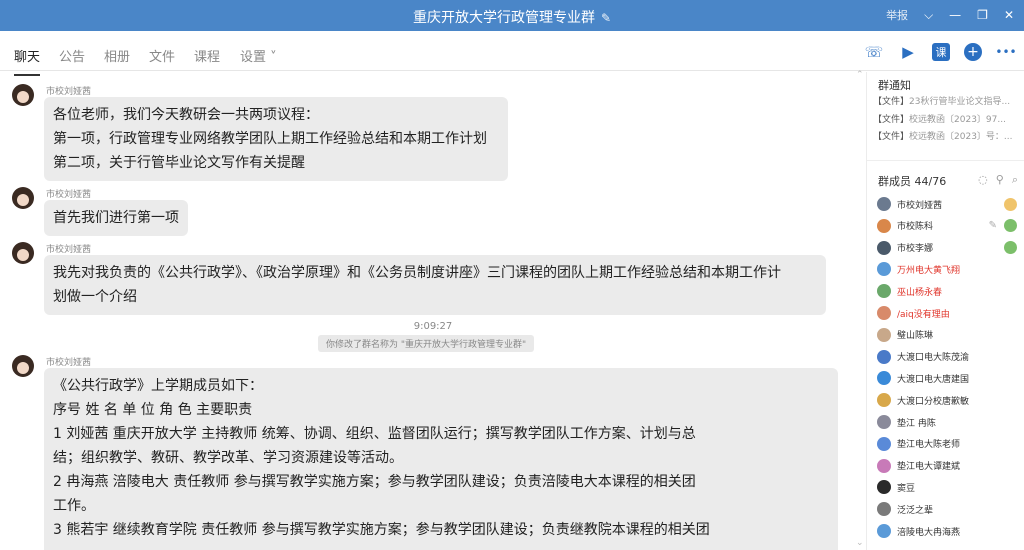 This screenshot has width=1024, height=550. I want to click on member-name: 万州电大黄飞翔, so click(929, 270).